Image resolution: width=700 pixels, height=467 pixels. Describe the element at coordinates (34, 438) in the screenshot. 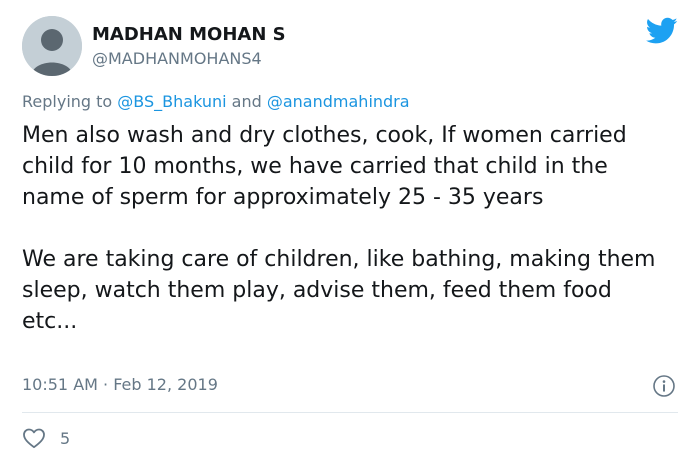

I see `heart-icon` at that location.